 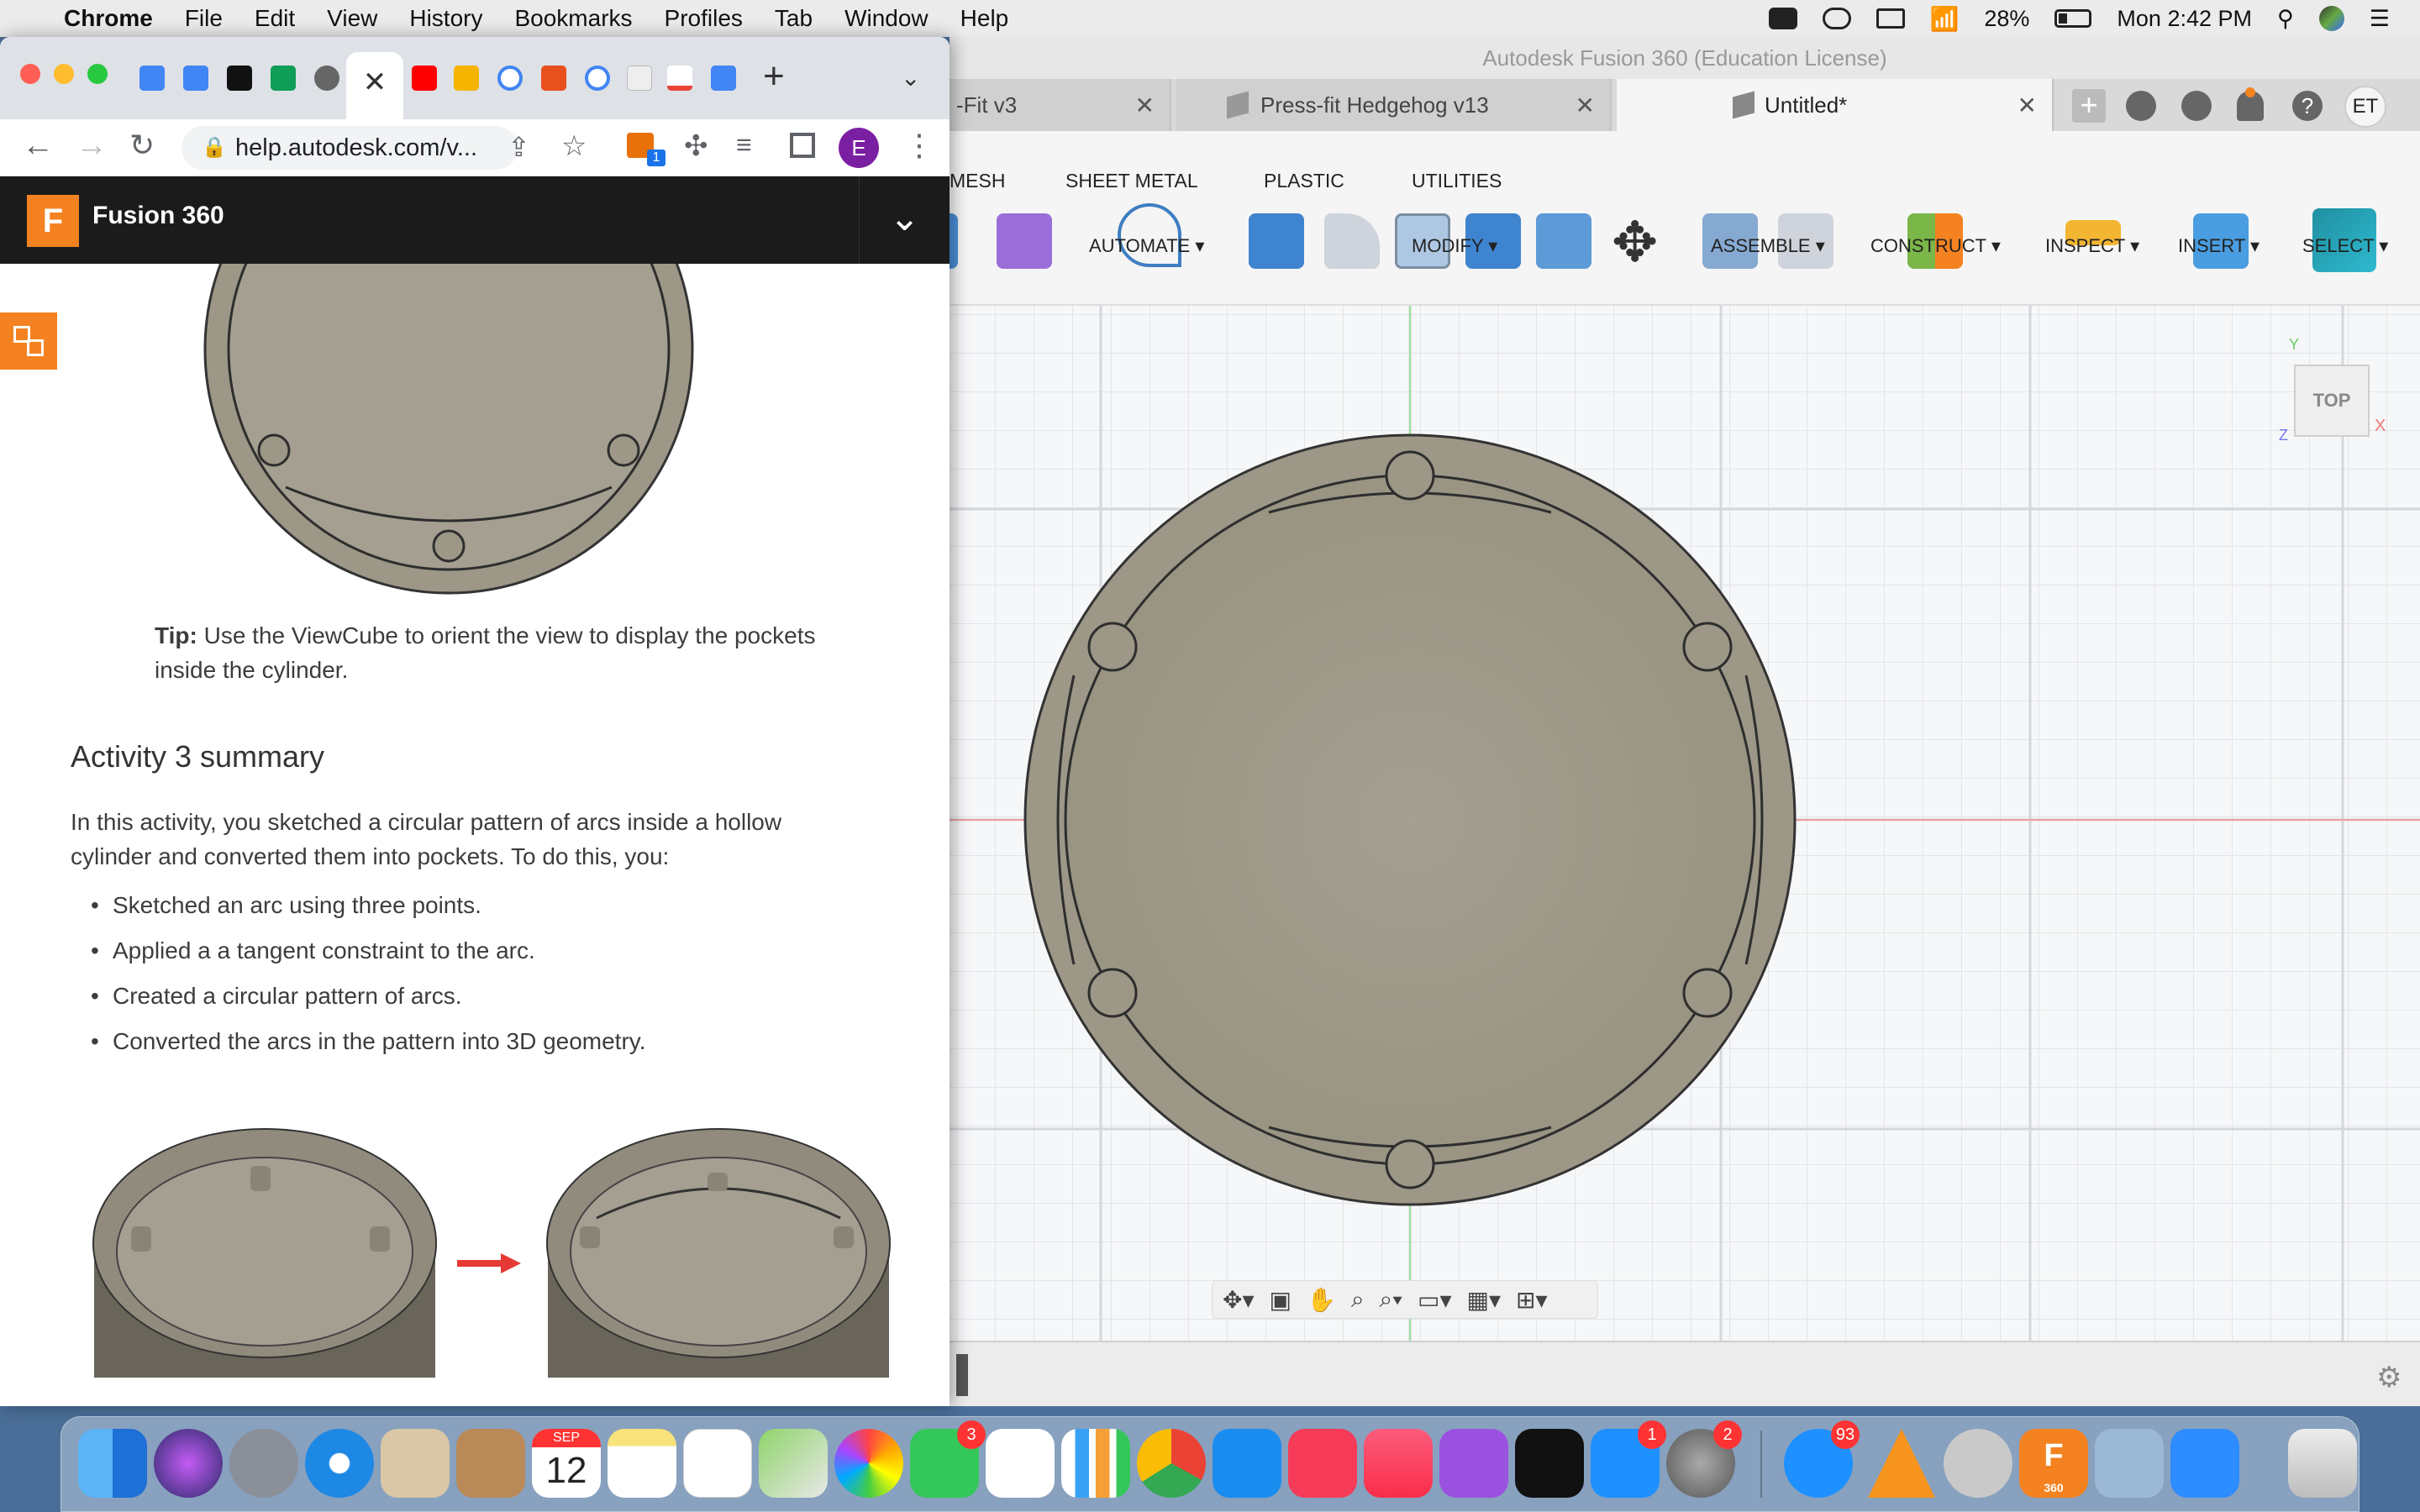 I want to click on viewcube: TOP, so click(x=2332, y=401).